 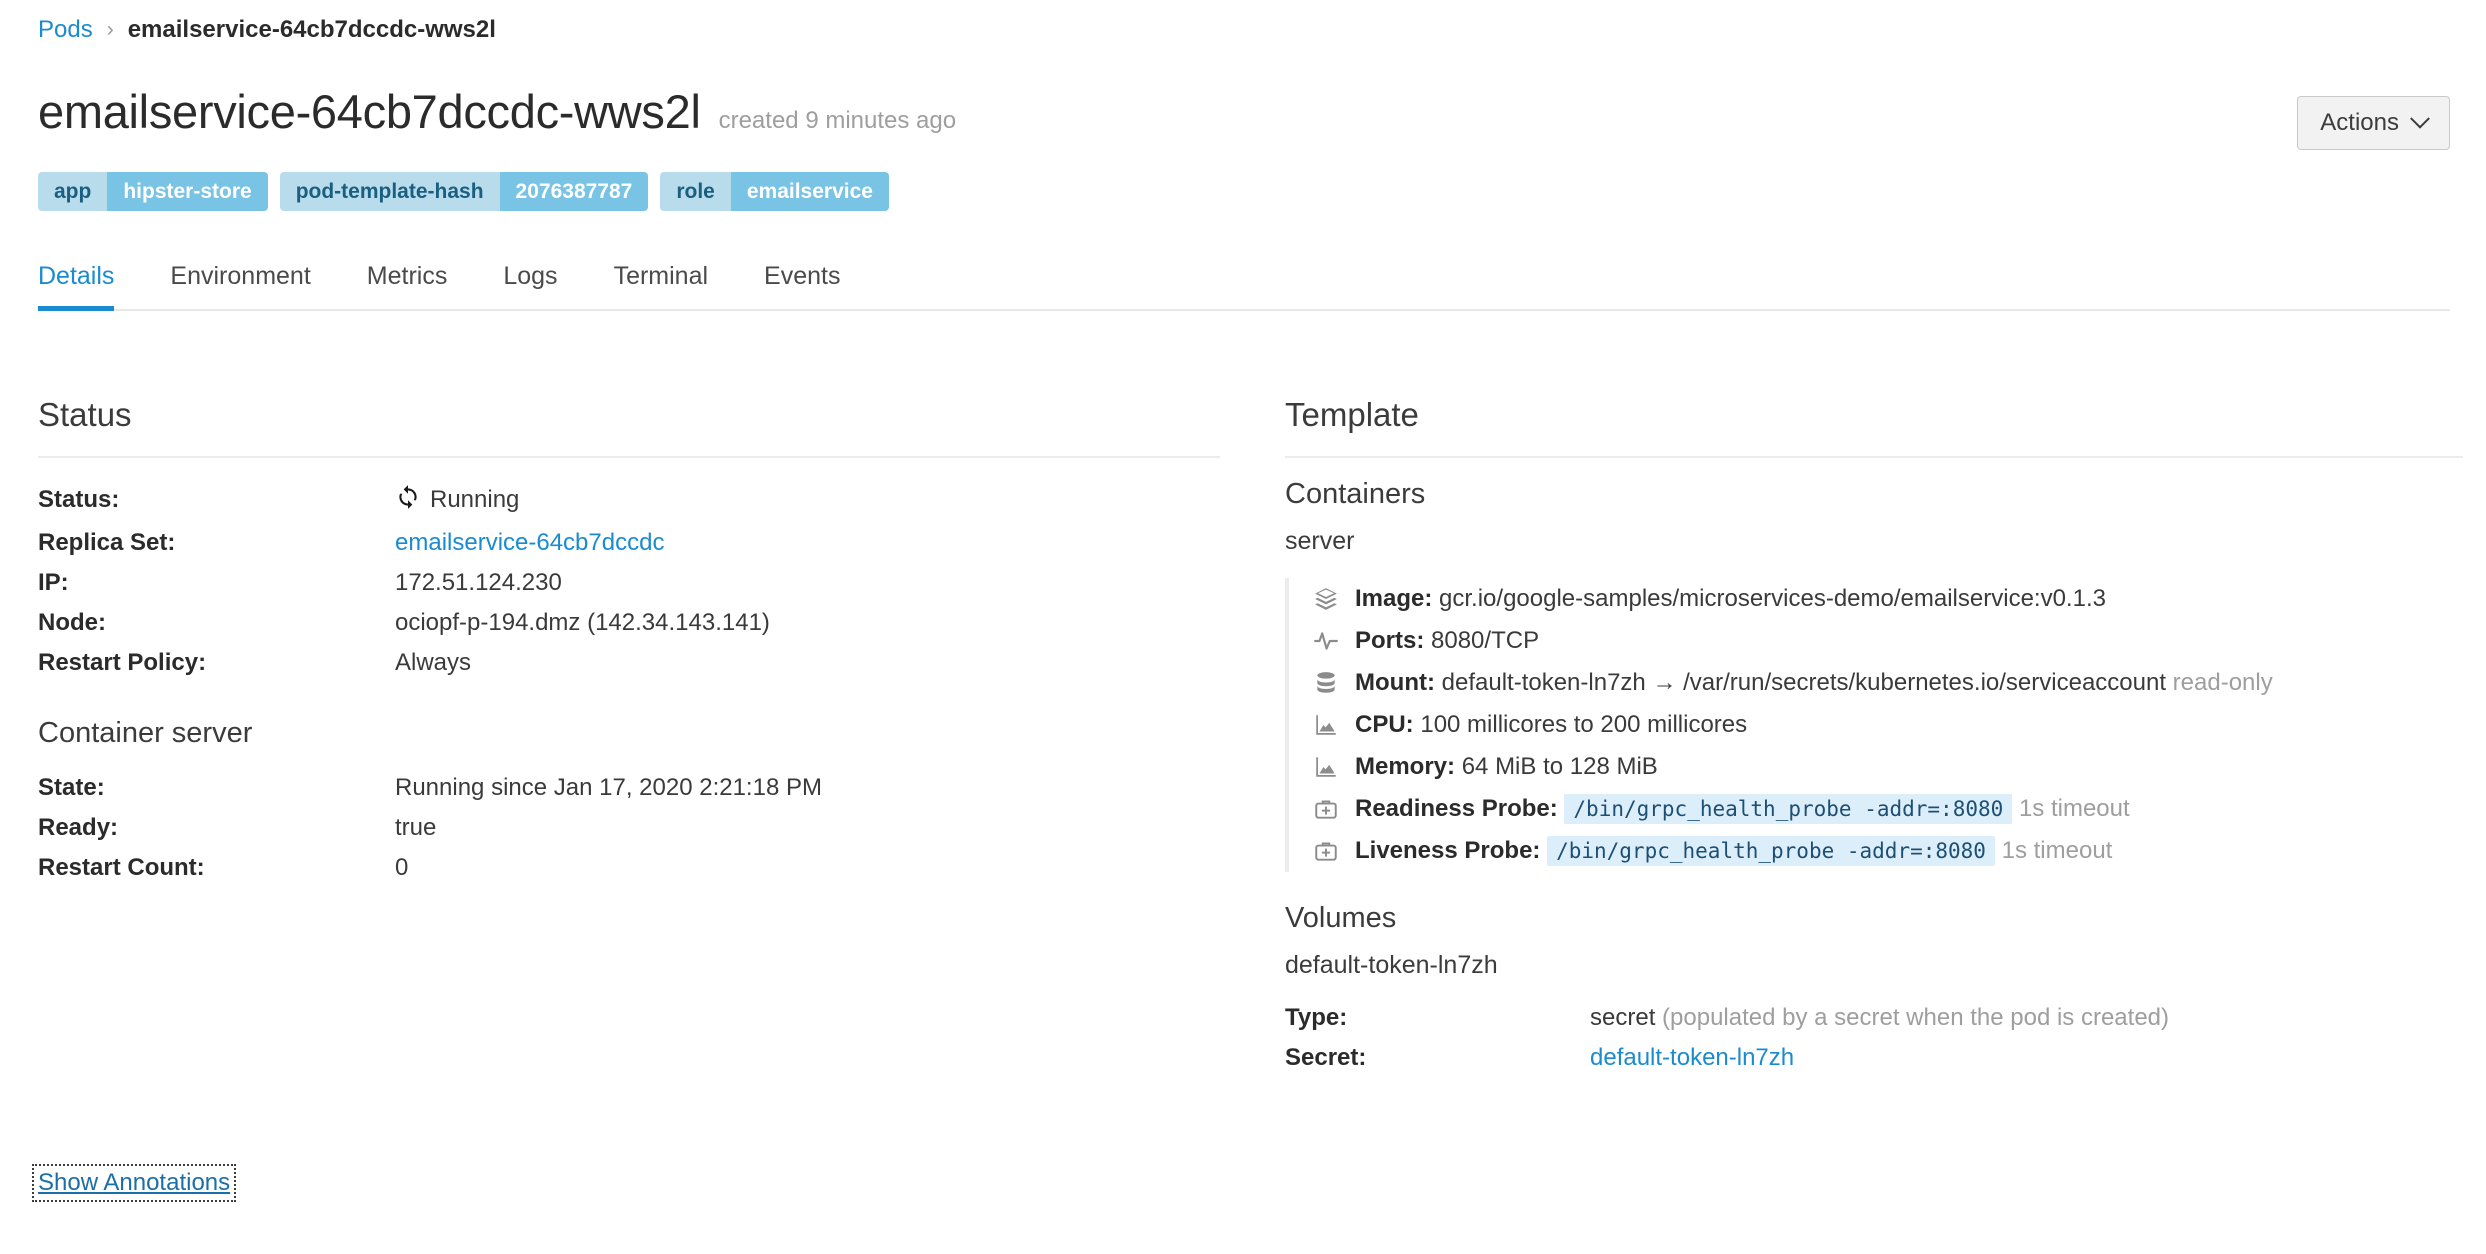 I want to click on sync-icon, so click(x=408, y=503).